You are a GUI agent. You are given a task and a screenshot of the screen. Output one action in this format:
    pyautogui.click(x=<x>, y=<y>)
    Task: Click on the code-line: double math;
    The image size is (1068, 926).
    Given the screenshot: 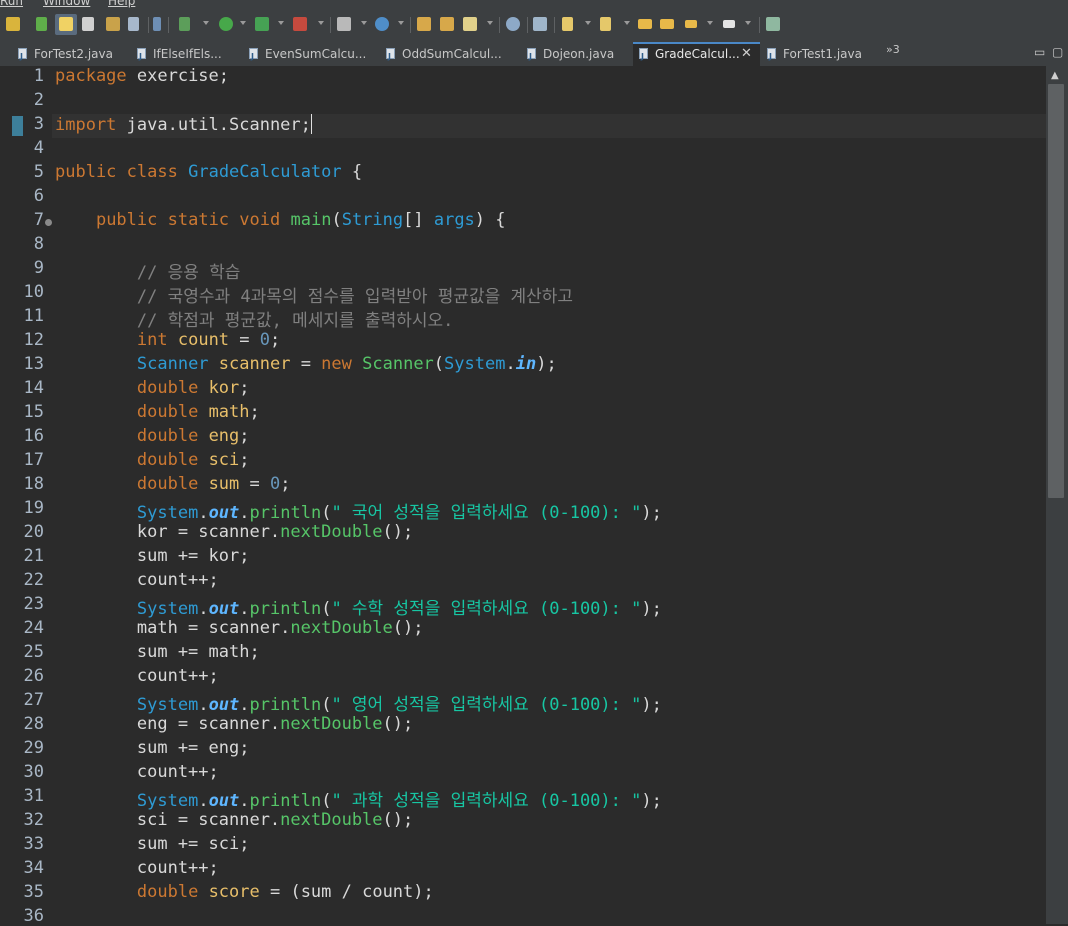 What is the action you would take?
    pyautogui.click(x=157, y=412)
    